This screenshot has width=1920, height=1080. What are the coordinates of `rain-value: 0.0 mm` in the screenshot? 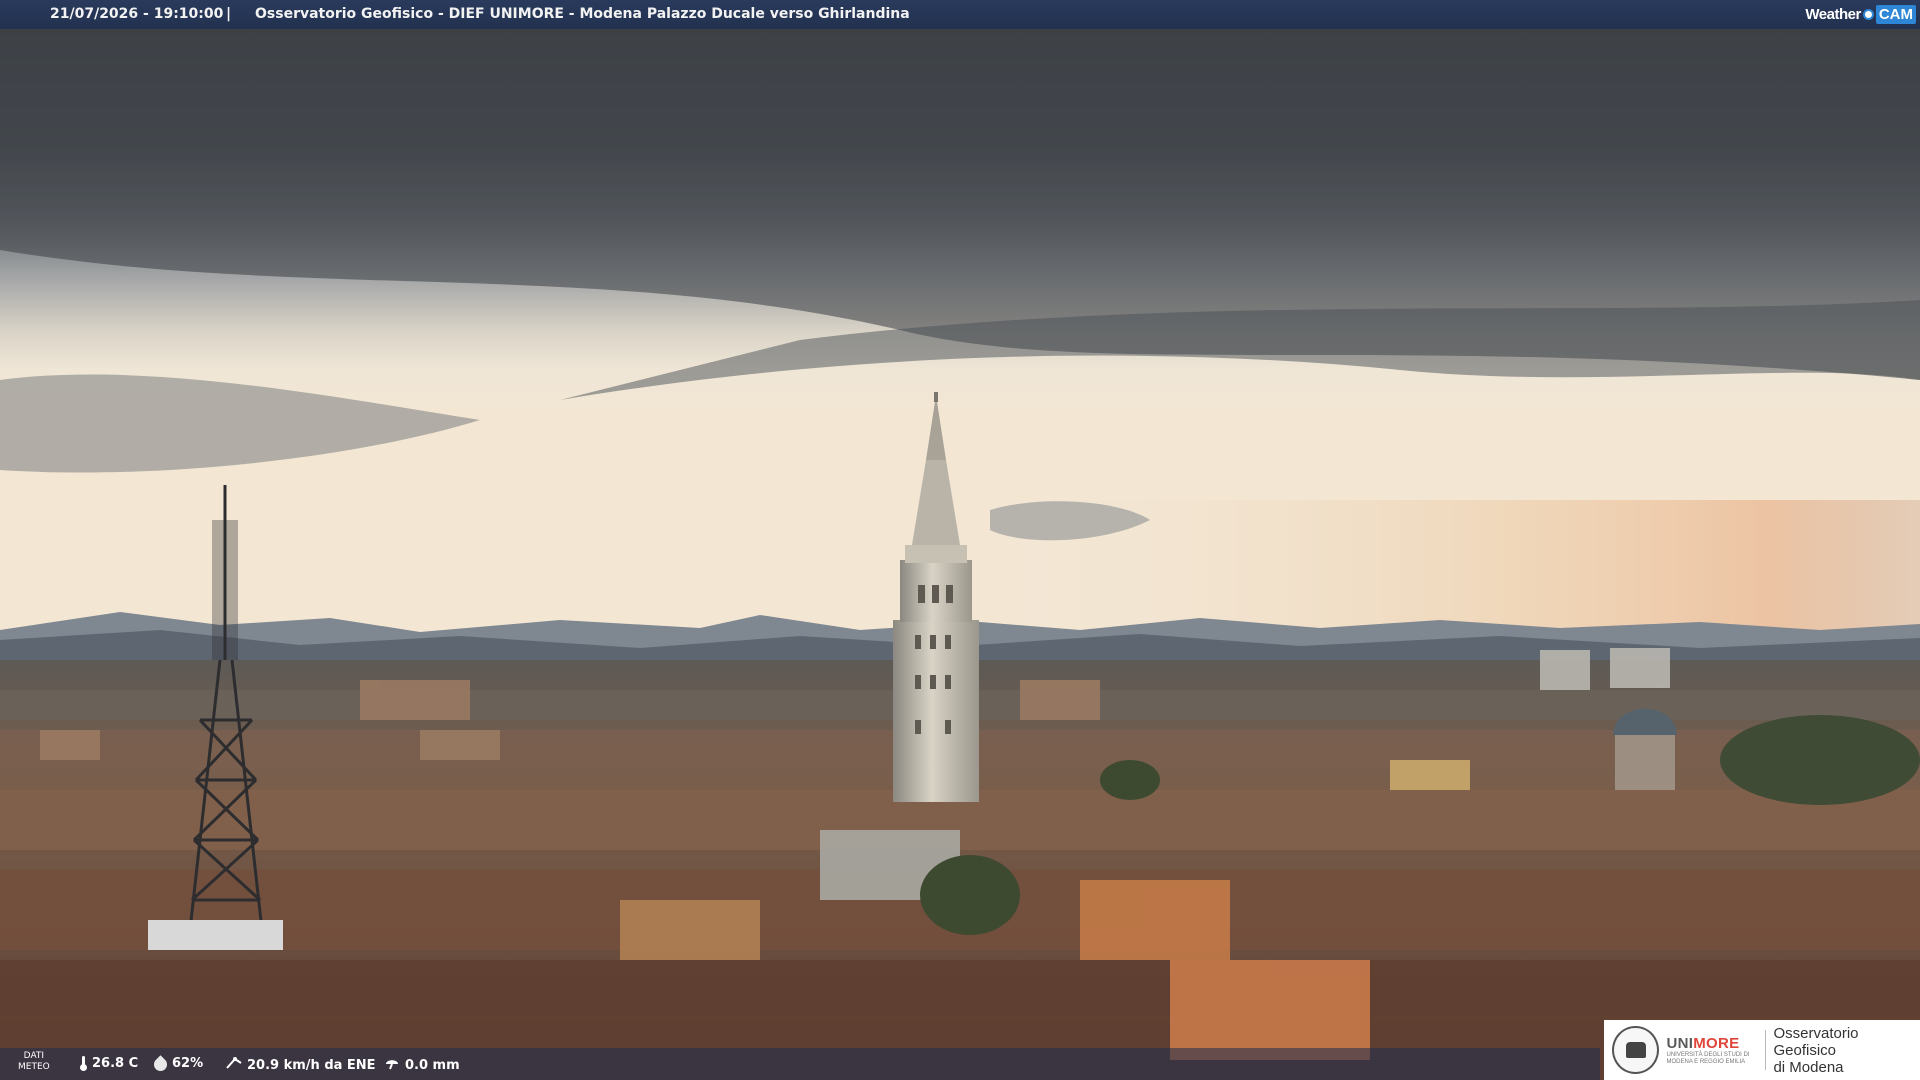 It's located at (432, 1065).